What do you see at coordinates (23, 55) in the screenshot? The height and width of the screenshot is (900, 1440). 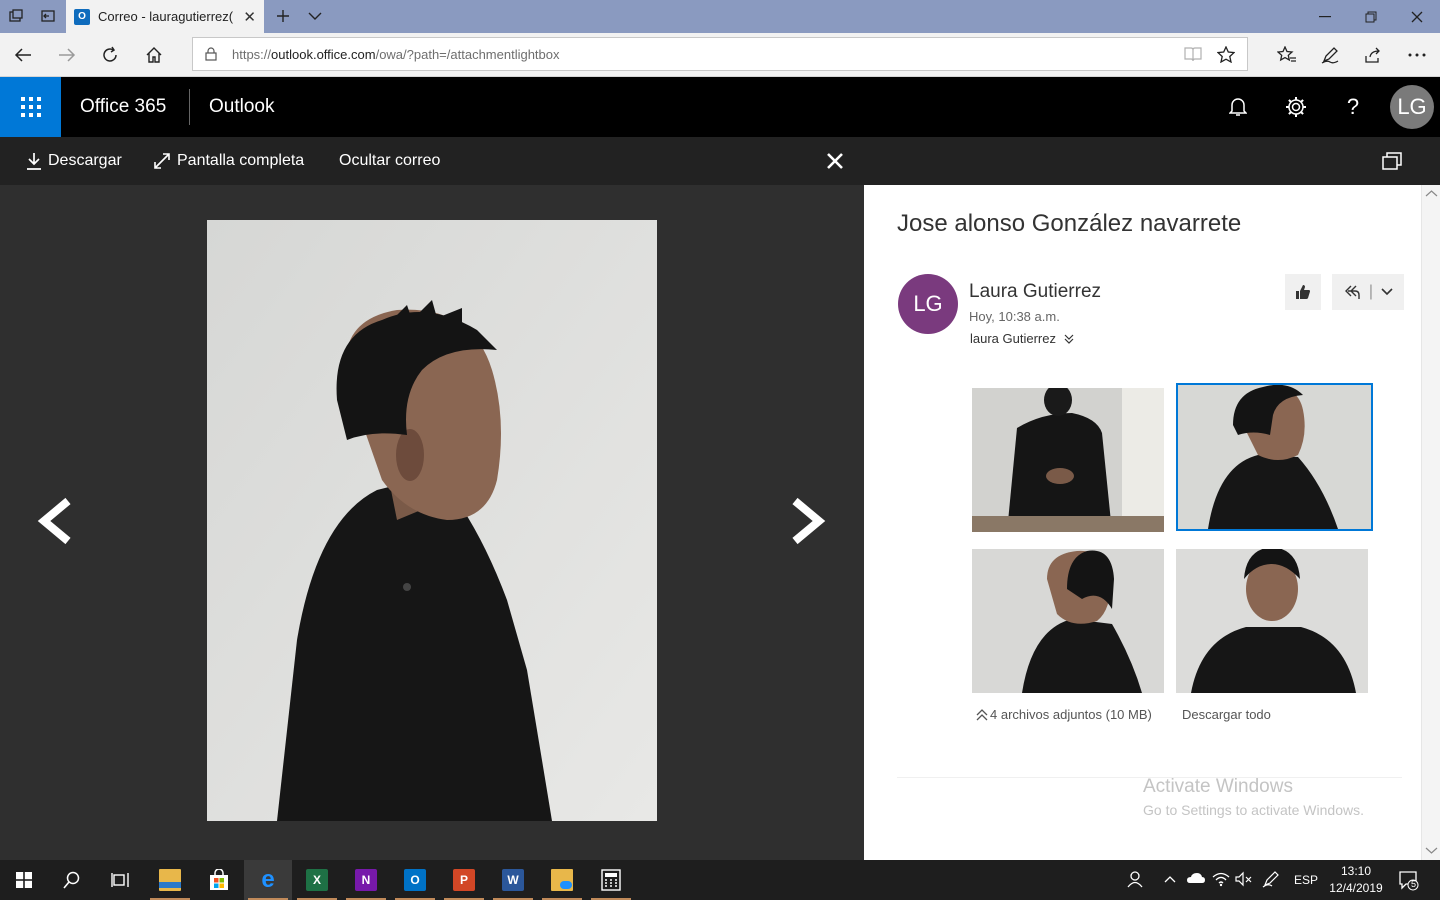 I see `back-icon` at bounding box center [23, 55].